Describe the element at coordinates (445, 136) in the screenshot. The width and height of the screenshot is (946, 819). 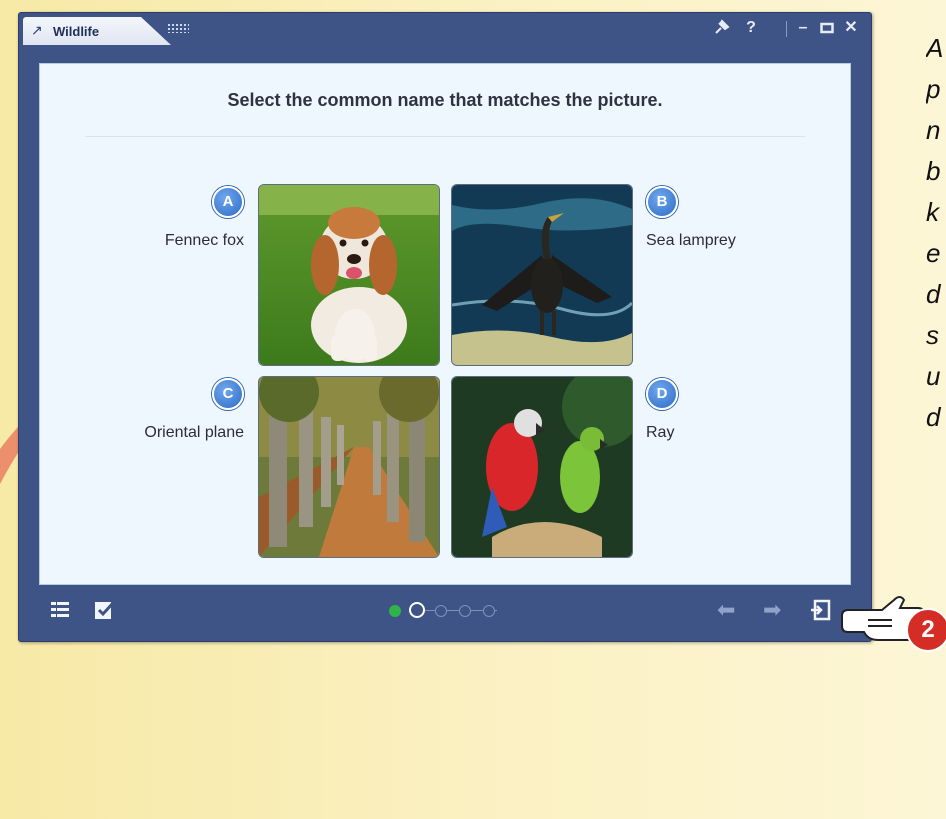
I see `divider` at that location.